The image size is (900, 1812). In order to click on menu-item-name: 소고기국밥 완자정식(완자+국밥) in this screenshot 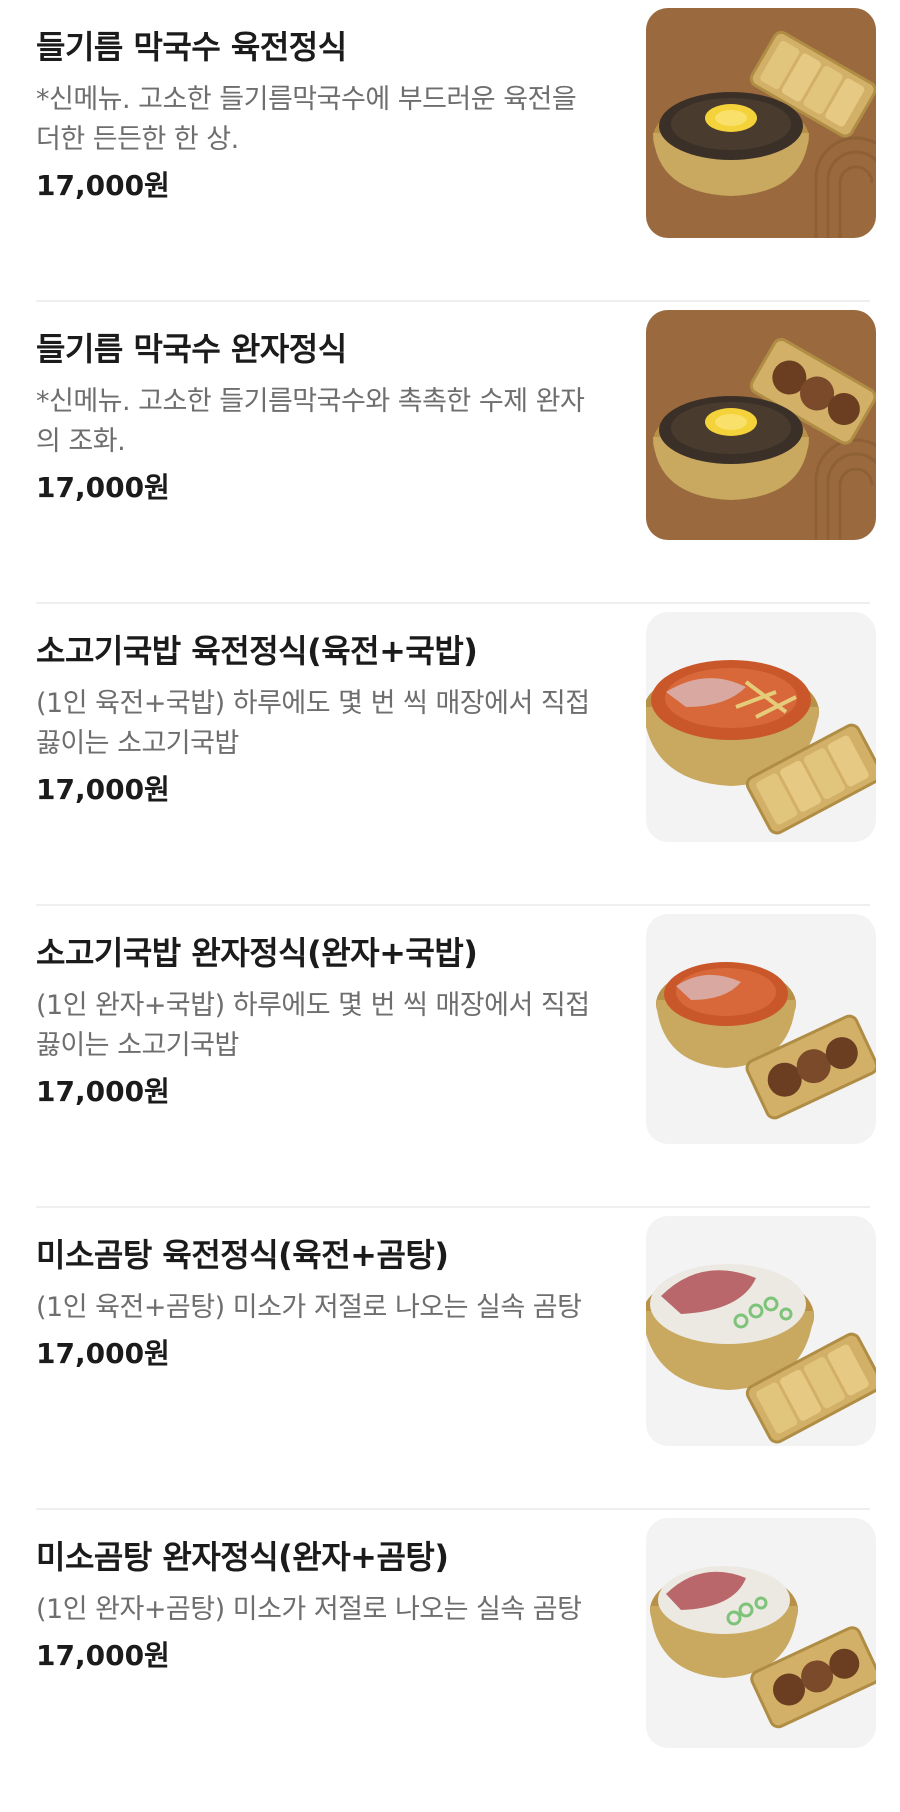, I will do `click(257, 953)`.